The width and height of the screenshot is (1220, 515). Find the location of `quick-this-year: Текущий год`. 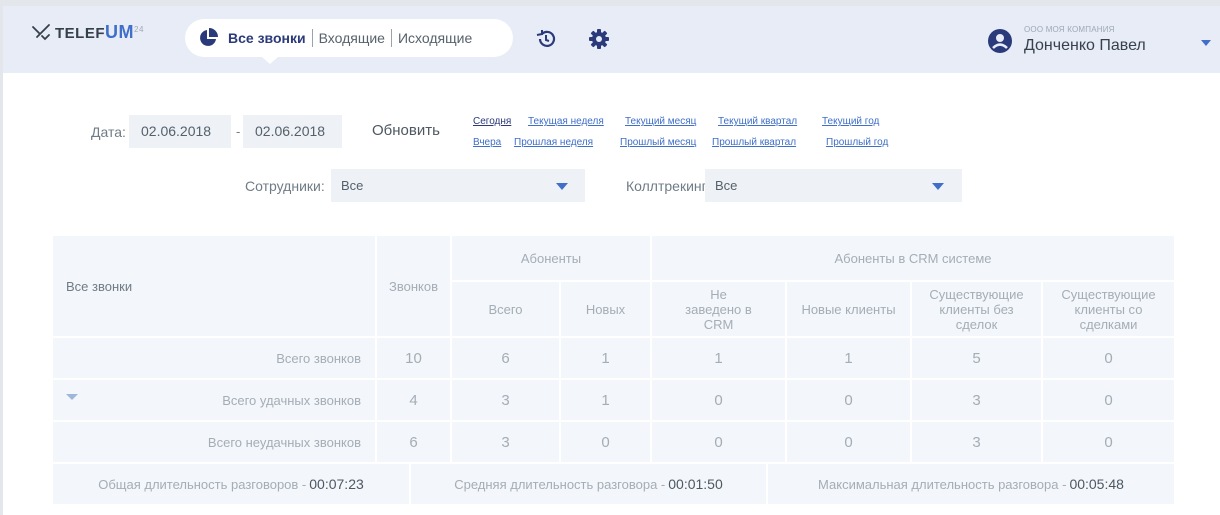

quick-this-year: Текущий год is located at coordinates (850, 121).